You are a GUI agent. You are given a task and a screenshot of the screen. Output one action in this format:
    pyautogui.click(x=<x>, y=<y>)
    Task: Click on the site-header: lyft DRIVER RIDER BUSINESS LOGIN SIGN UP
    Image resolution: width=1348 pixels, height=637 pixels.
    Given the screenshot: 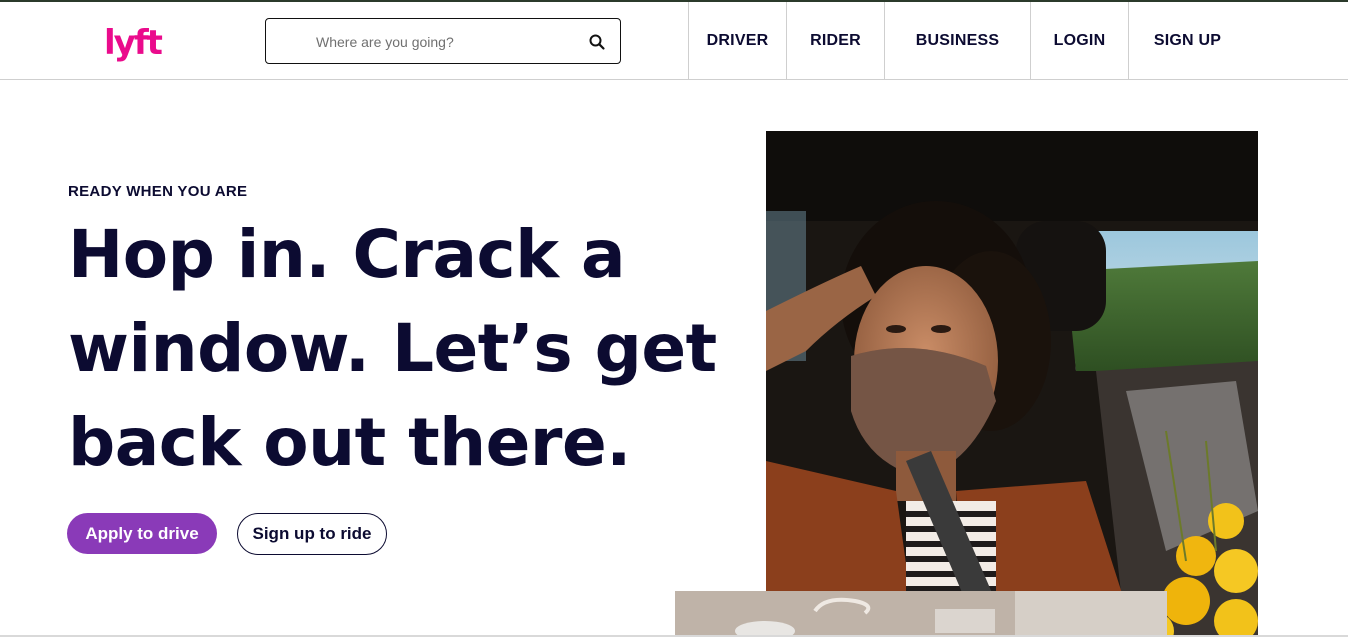 What is the action you would take?
    pyautogui.click(x=674, y=41)
    